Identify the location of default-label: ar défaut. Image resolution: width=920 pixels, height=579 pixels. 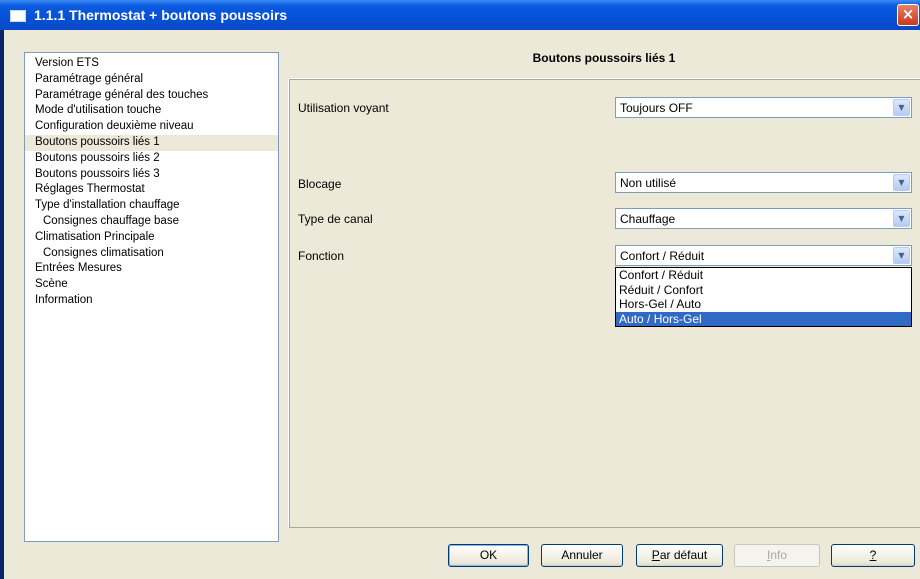
(683, 555).